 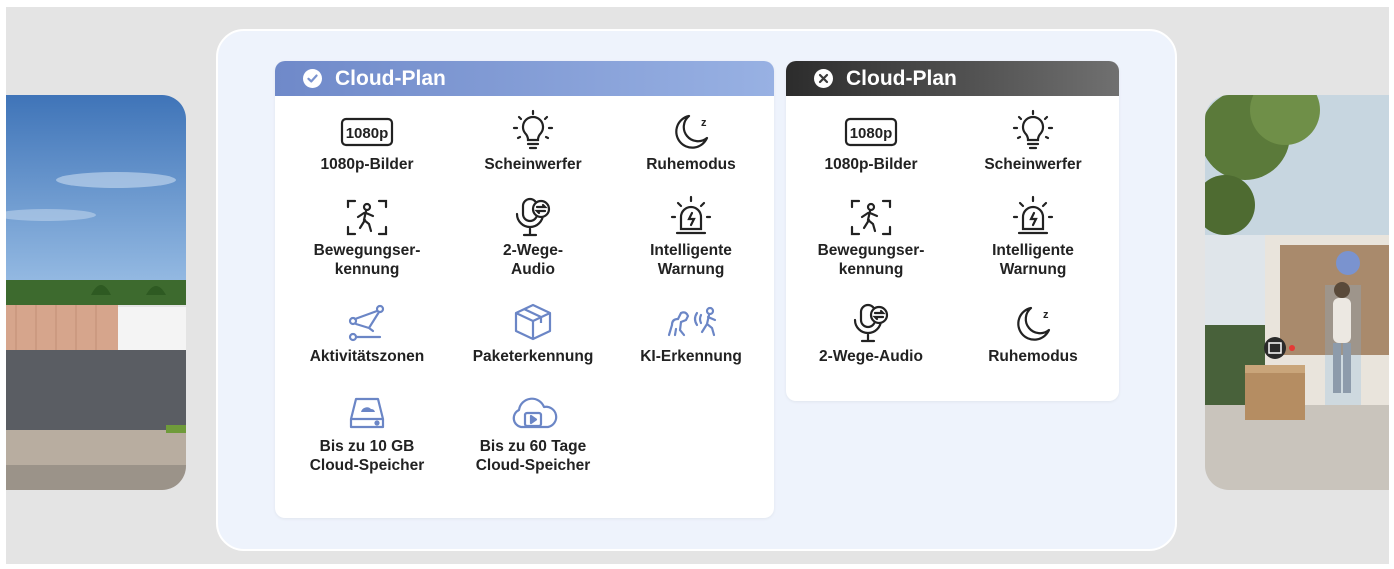 What do you see at coordinates (691, 323) in the screenshot?
I see `ai-detection-icon` at bounding box center [691, 323].